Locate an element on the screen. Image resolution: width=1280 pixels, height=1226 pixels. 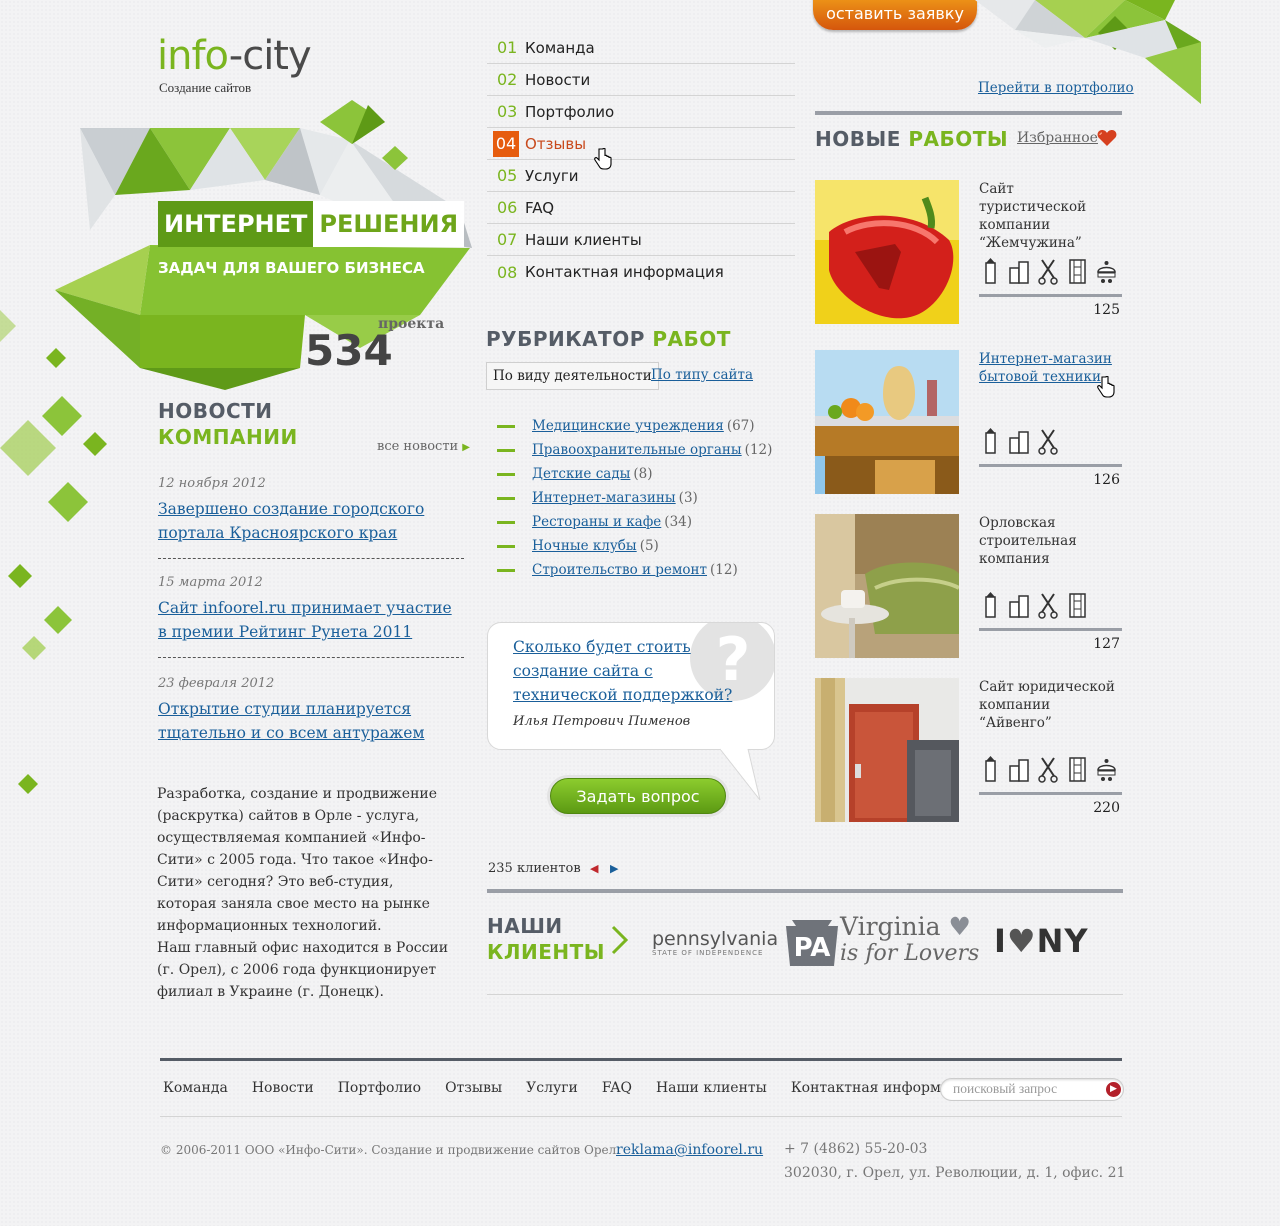
footer-link-team: Команда is located at coordinates (195, 1088).